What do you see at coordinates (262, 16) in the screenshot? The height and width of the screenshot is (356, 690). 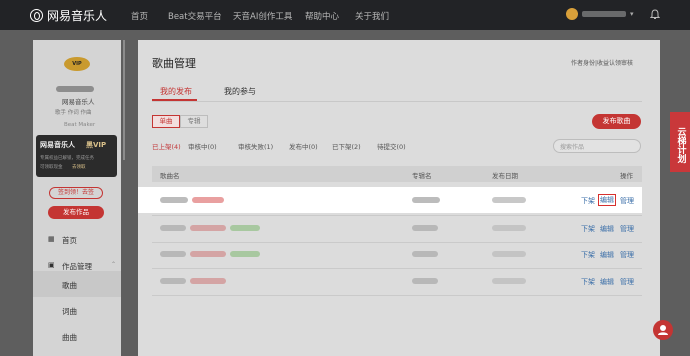 I see `nav-ai-tools: 天音AI创作工具` at bounding box center [262, 16].